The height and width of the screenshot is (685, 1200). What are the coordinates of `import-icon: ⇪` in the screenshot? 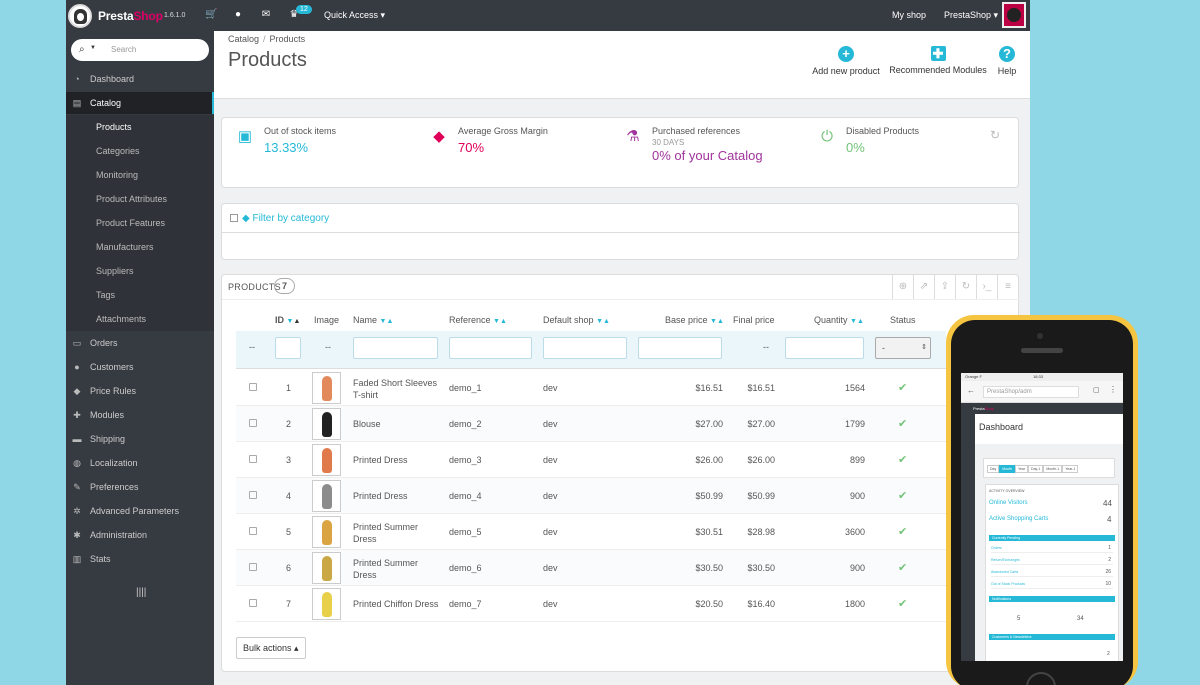 It's located at (944, 287).